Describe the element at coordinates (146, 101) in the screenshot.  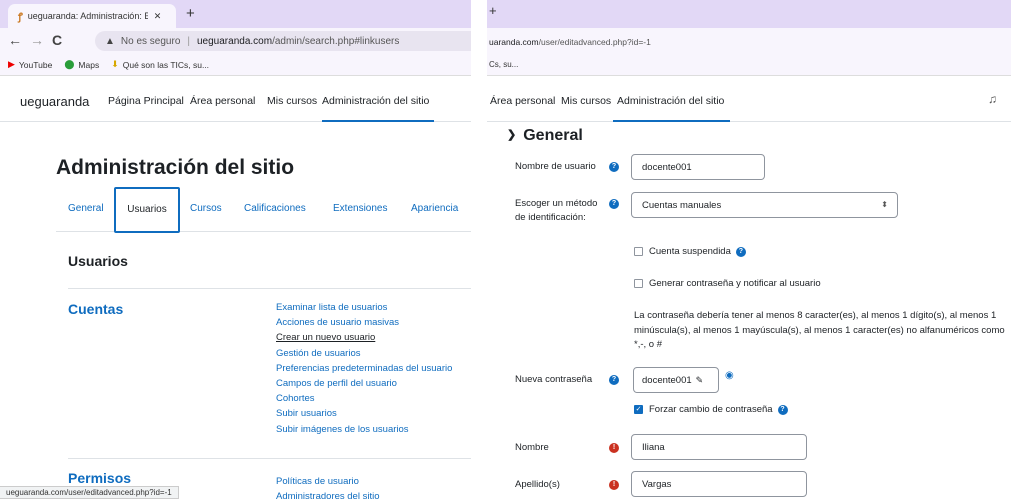
I see `nav-home: Página Principal` at that location.